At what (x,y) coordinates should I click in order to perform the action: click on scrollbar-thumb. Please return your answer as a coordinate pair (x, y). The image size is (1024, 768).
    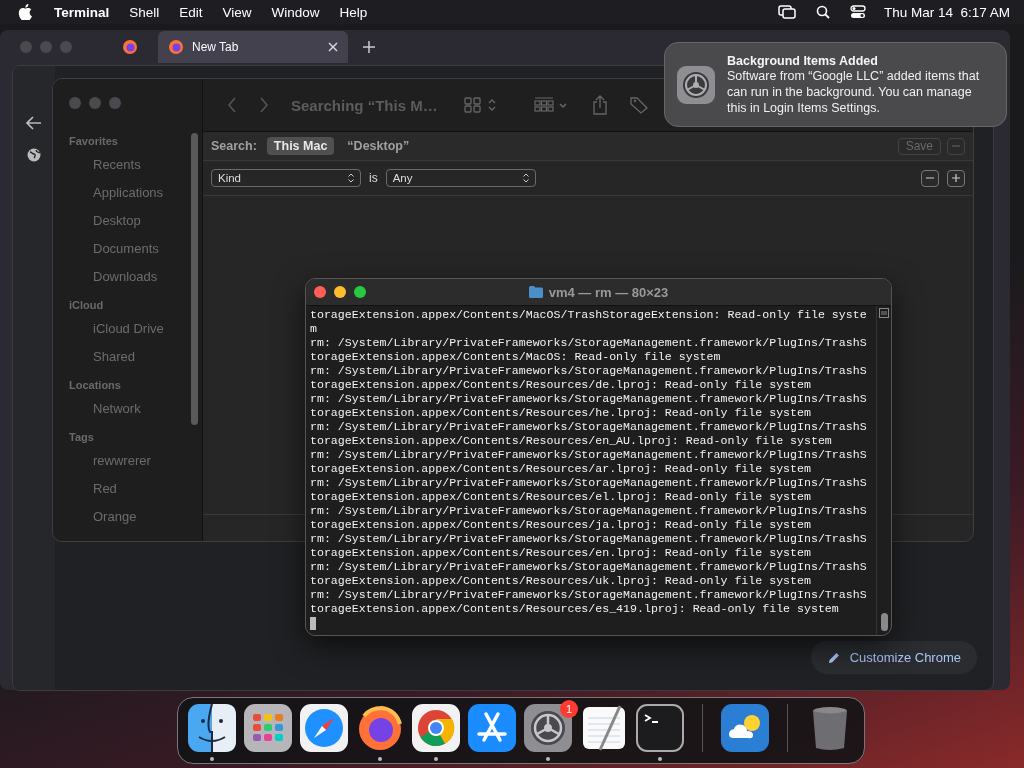
    Looking at the image, I should click on (884, 622).